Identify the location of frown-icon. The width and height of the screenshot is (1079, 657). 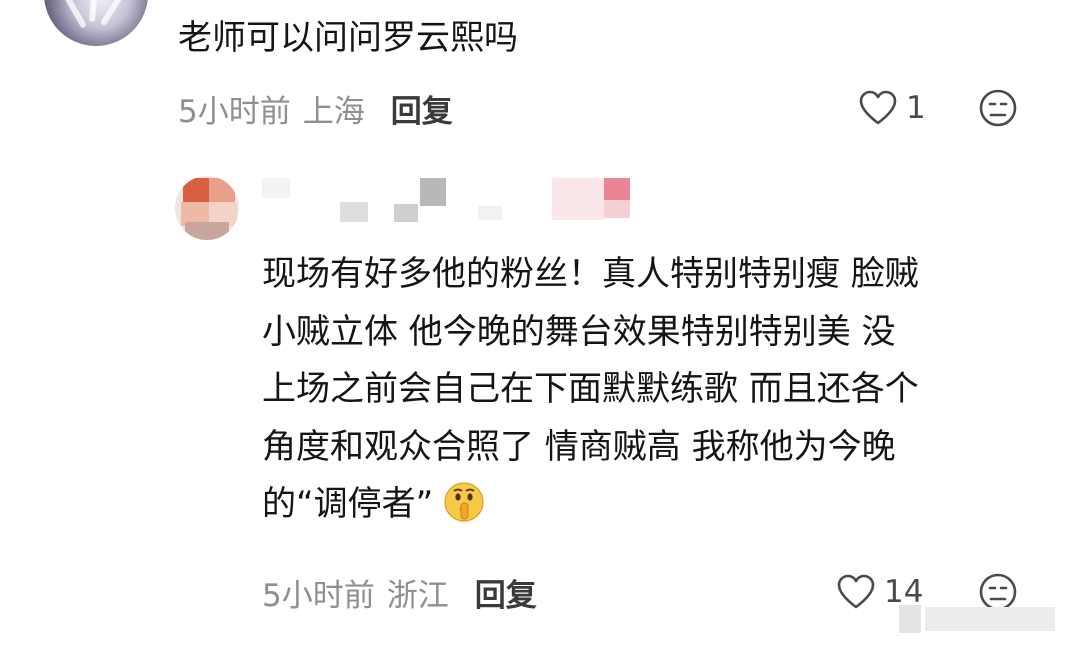
(998, 108).